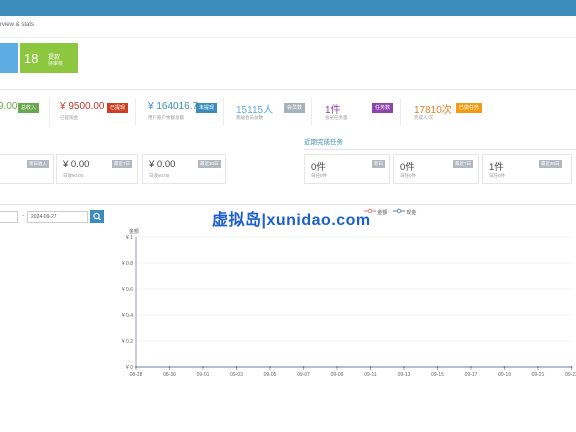  I want to click on stat-badge: 已提现, so click(118, 108).